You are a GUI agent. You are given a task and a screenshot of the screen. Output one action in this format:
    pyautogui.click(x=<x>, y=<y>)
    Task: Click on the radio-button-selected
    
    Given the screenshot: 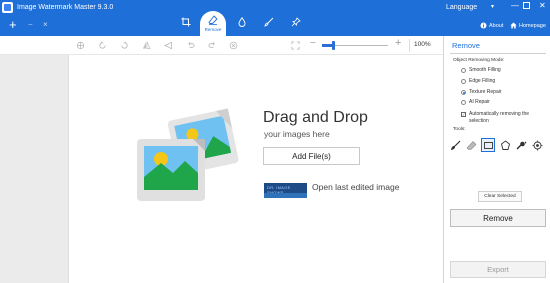 What is the action you would take?
    pyautogui.click(x=463, y=92)
    